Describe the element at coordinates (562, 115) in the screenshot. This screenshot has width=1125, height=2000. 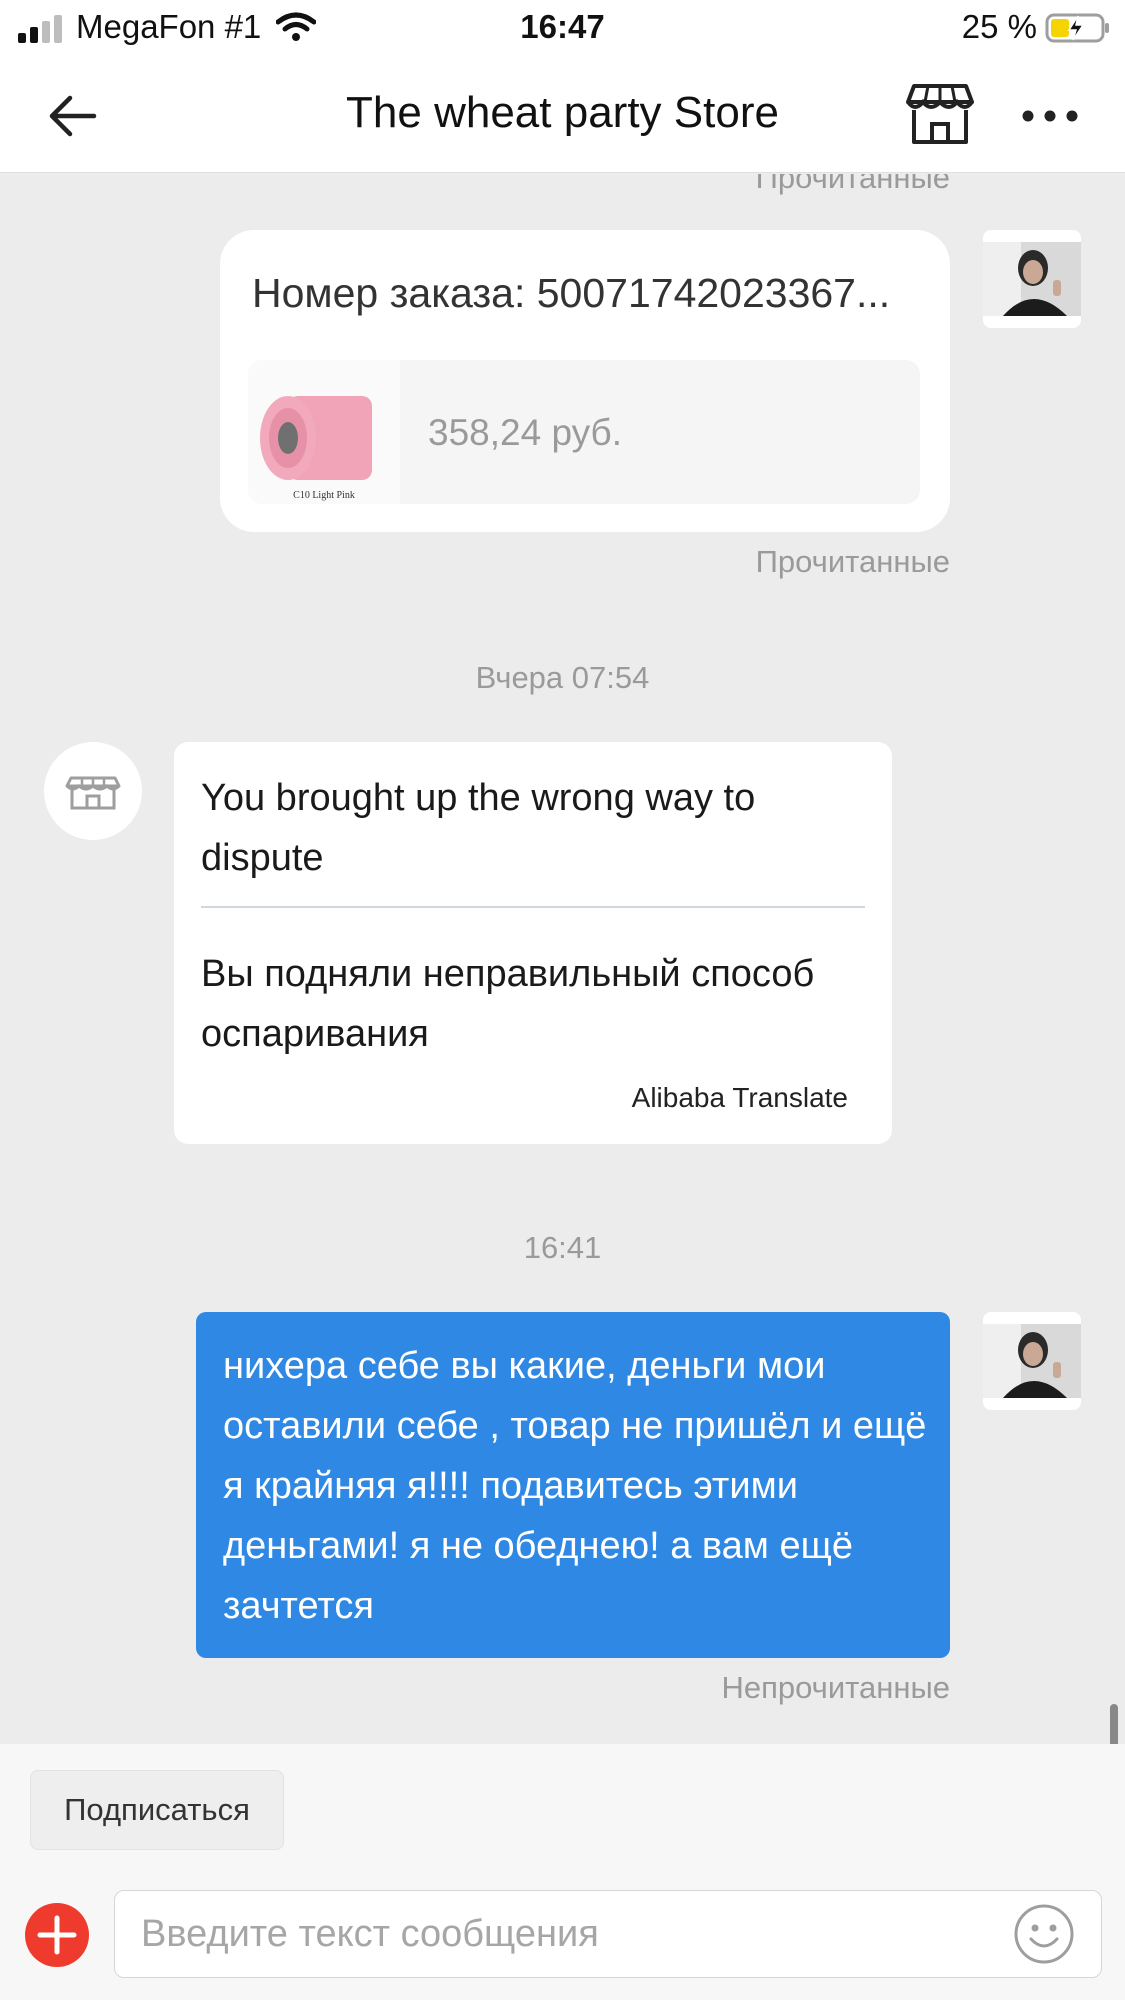
I see `chat-header: The wheat party Store` at that location.